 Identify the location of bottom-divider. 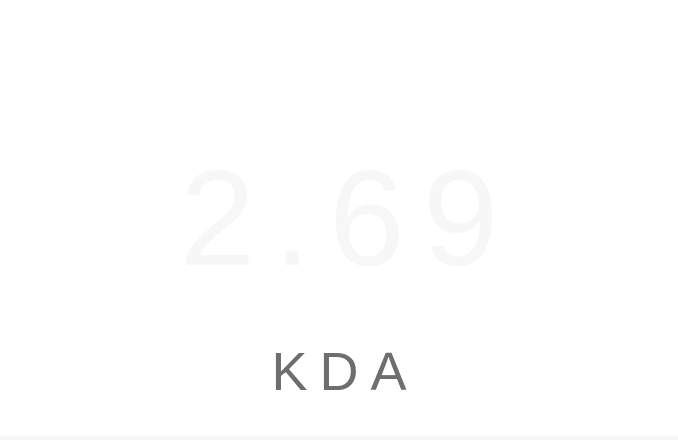
(339, 438).